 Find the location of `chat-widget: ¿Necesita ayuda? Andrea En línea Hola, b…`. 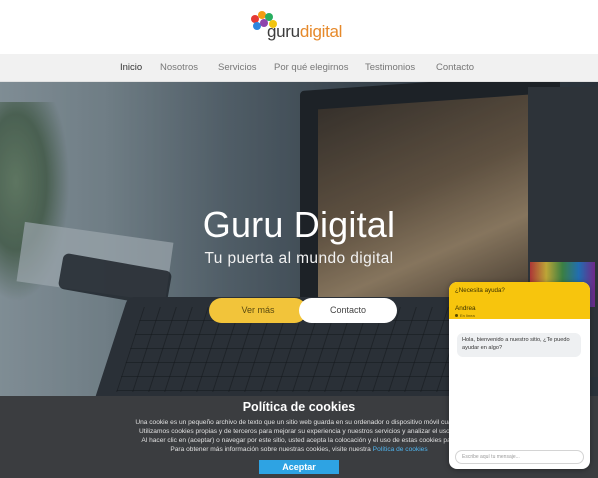

chat-widget: ¿Necesita ayuda? Andrea En línea Hola, b… is located at coordinates (519, 375).